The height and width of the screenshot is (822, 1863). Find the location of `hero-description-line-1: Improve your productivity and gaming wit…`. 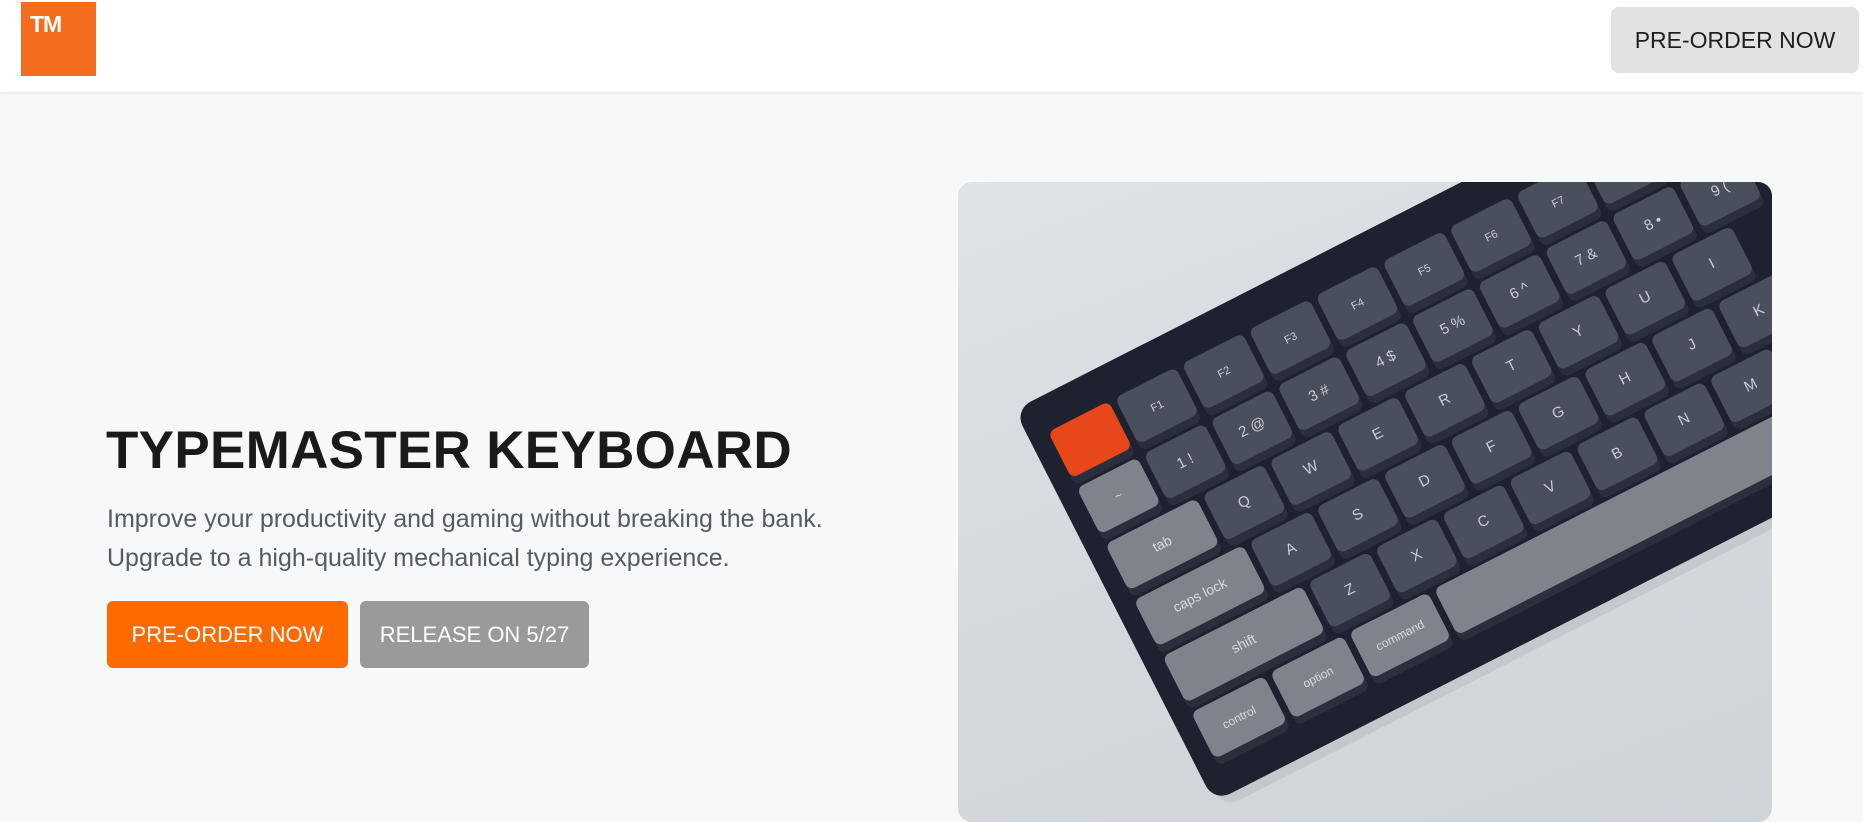

hero-description-line-1: Improve your productivity and gaming wit… is located at coordinates (465, 519).